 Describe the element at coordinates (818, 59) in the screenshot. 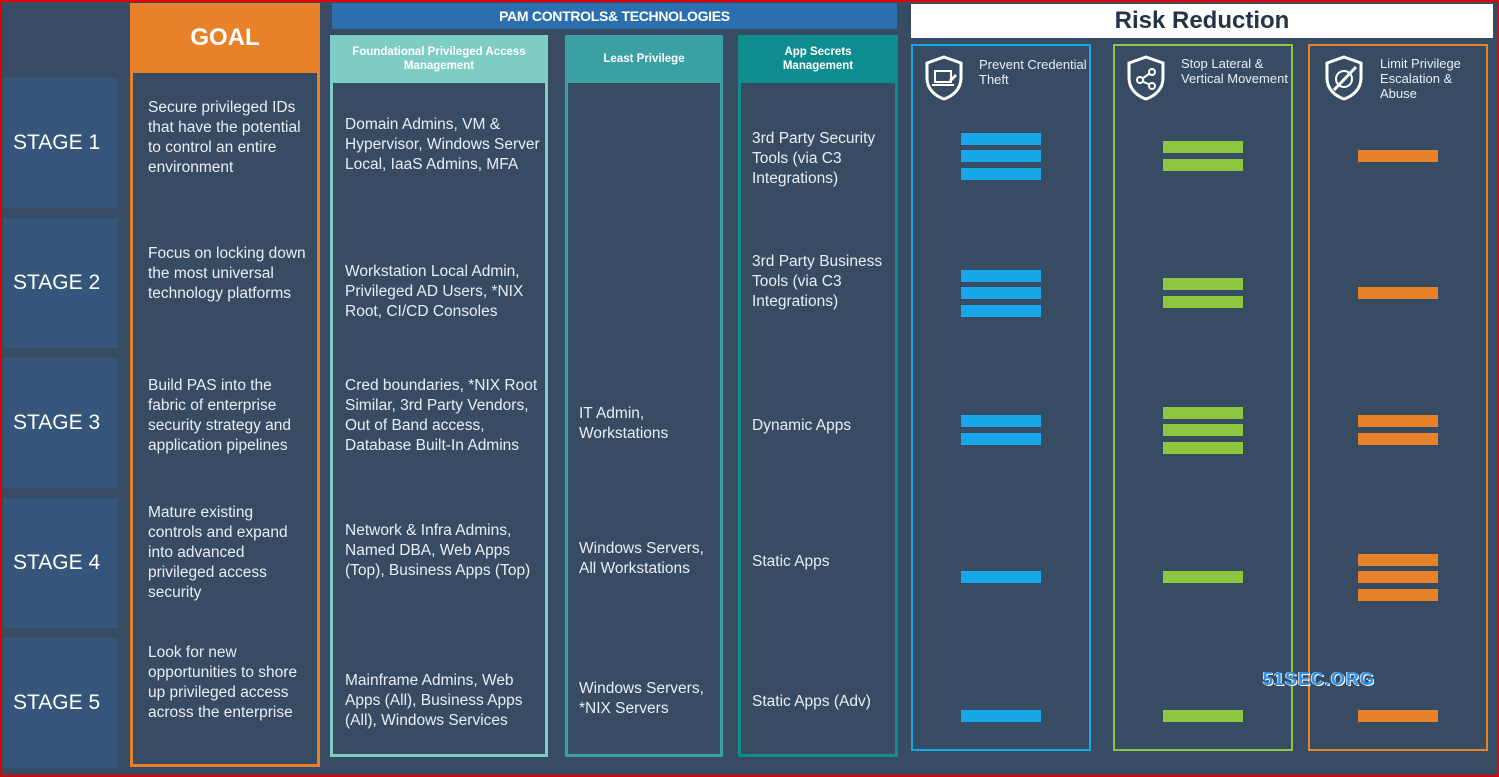

I see `app-secrets-header: App Secrets Management` at that location.